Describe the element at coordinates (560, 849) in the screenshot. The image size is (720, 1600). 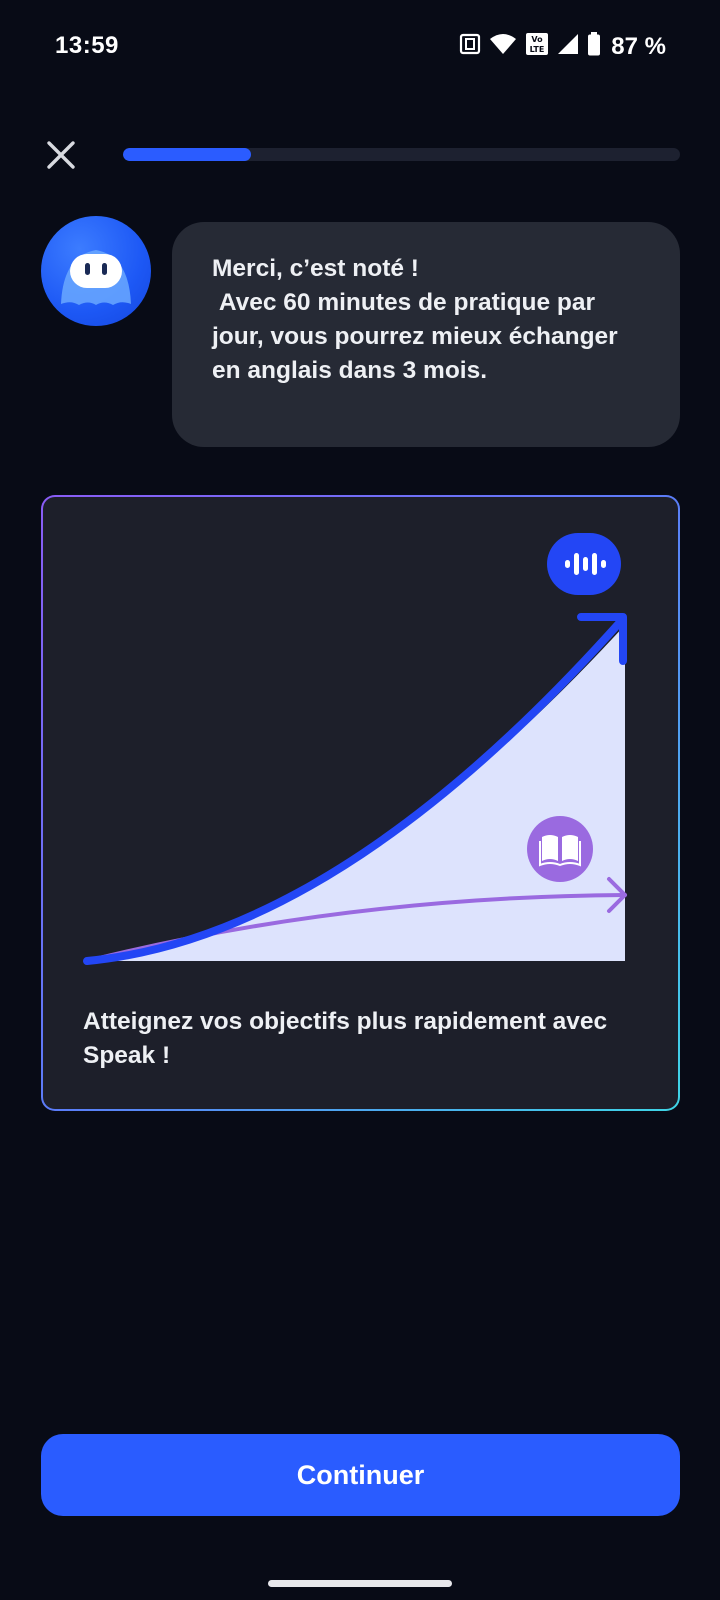
I see `open-book-icon` at that location.